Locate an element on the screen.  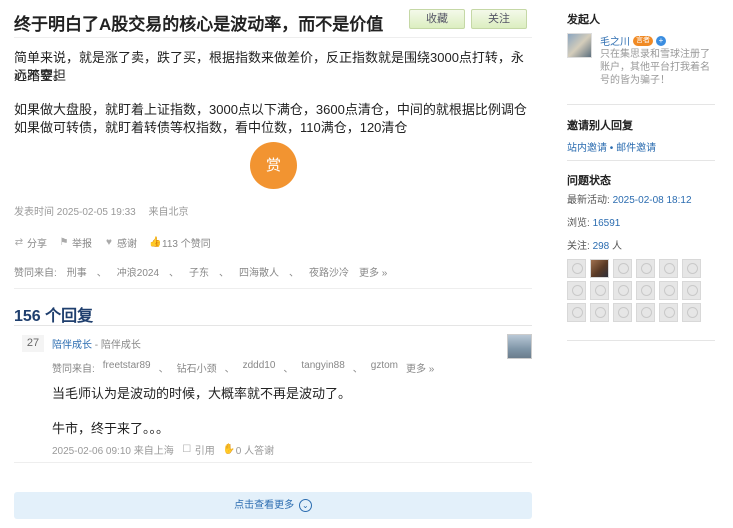
report-button: ⚑ 举报 is located at coordinates (75, 242).